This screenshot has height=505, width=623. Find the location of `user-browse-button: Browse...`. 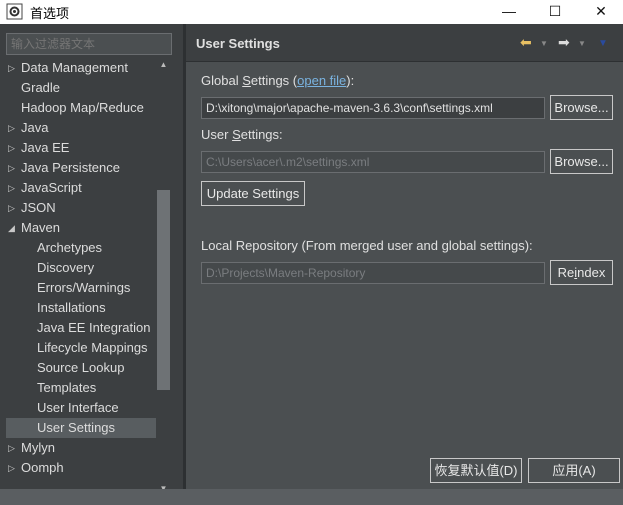

user-browse-button: Browse... is located at coordinates (581, 161).